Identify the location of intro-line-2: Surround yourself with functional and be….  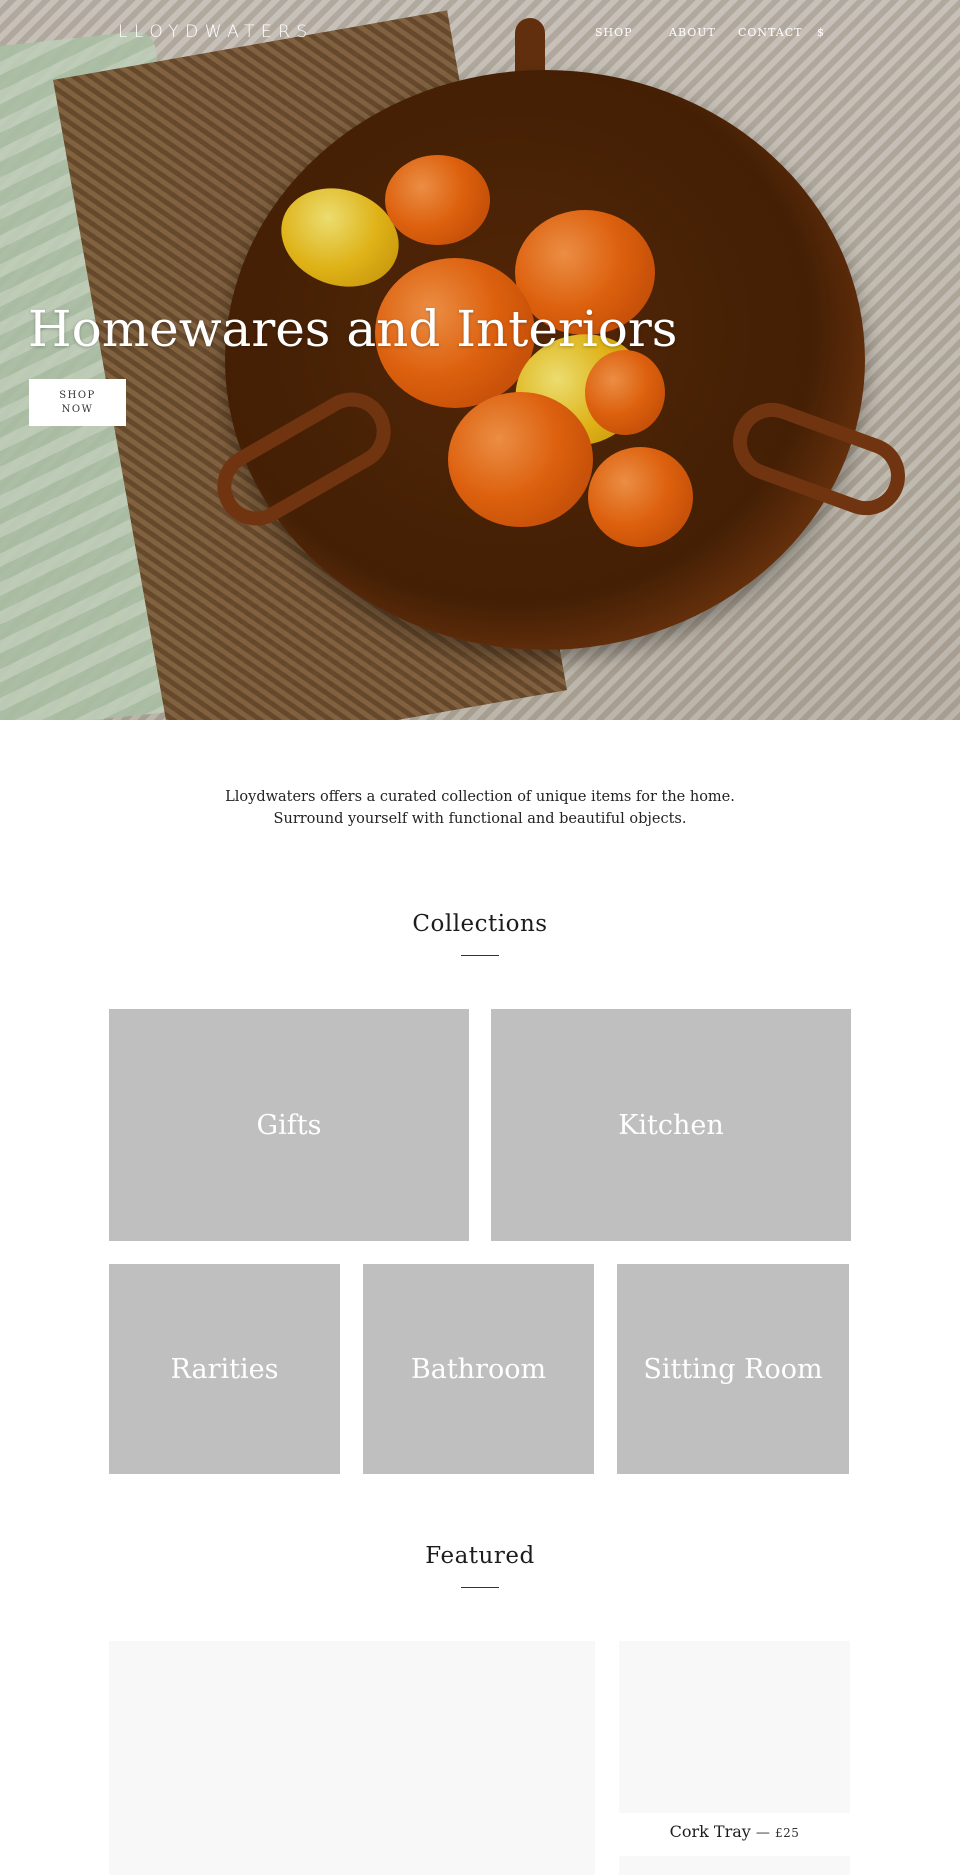
(480, 819).